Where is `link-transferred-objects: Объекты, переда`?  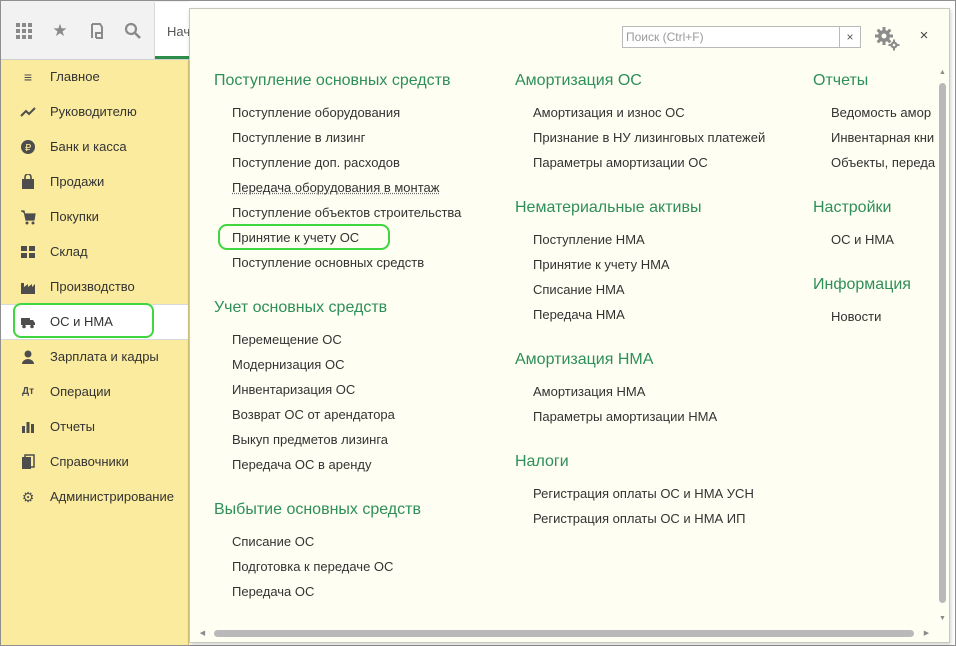
link-transferred-objects: Объекты, переда is located at coordinates (883, 162).